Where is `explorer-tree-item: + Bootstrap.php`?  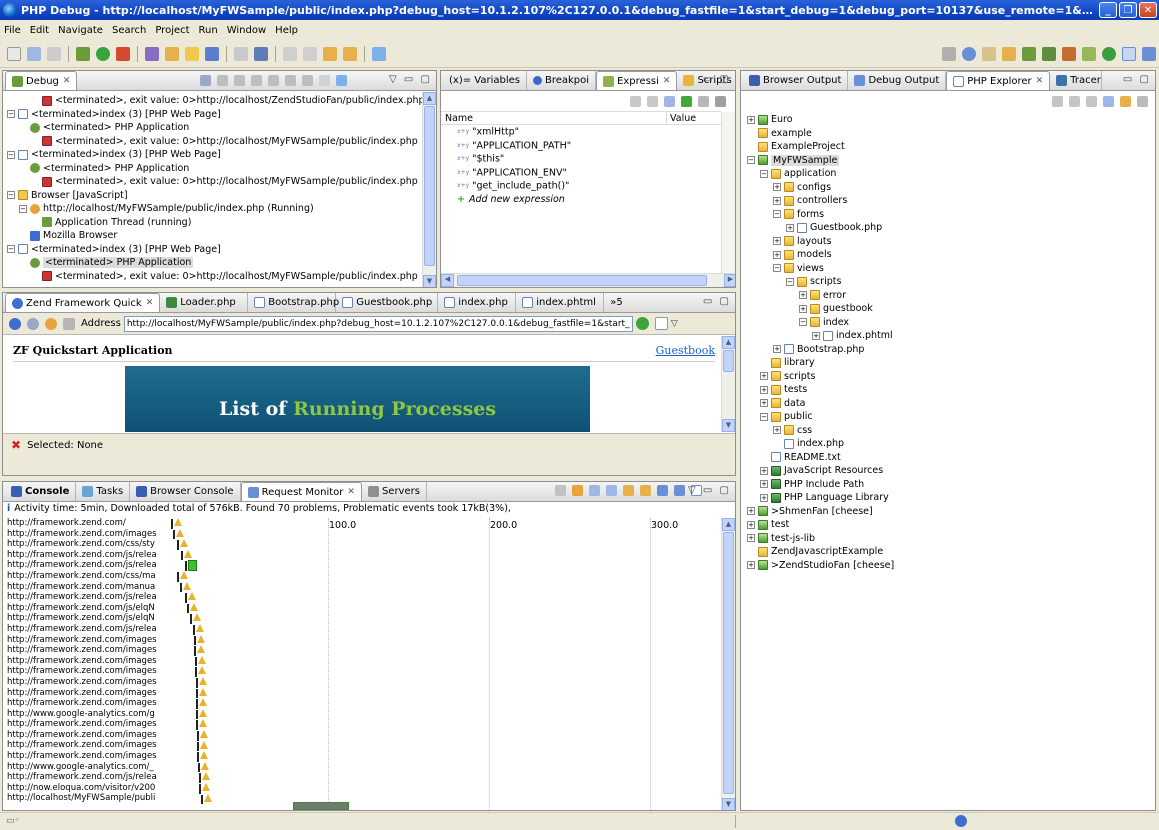 explorer-tree-item: + Bootstrap.php is located at coordinates (949, 350).